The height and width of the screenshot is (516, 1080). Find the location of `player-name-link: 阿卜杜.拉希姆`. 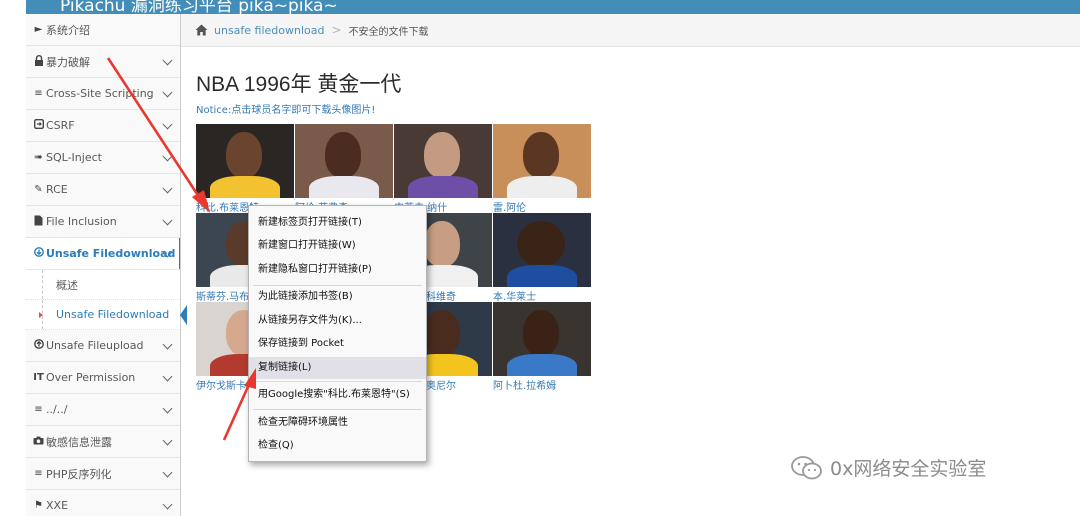

player-name-link: 阿卜杜.拉希姆 is located at coordinates (542, 384).